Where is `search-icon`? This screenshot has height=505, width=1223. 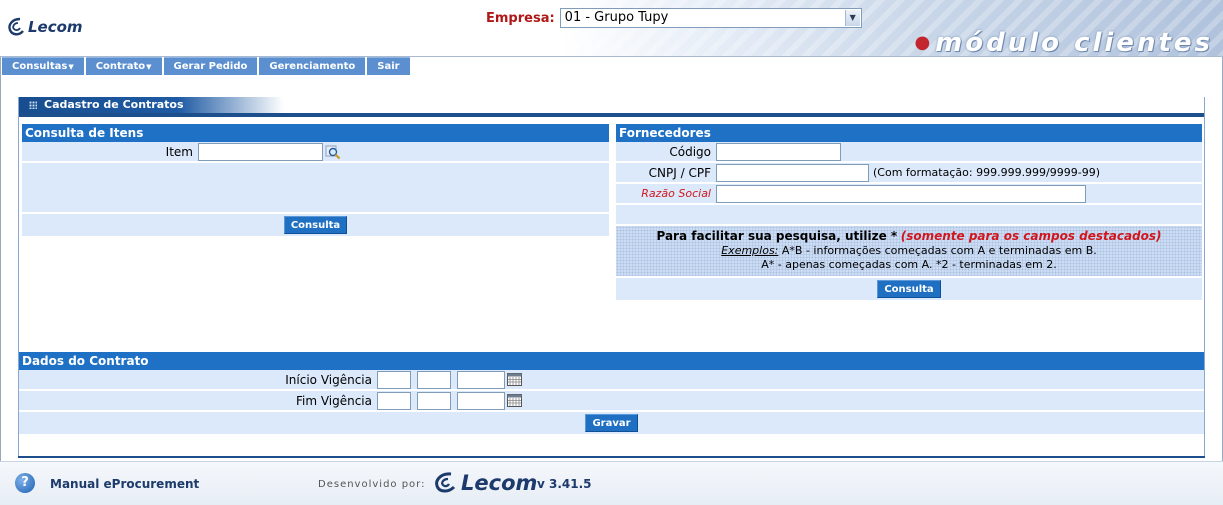 search-icon is located at coordinates (333, 152).